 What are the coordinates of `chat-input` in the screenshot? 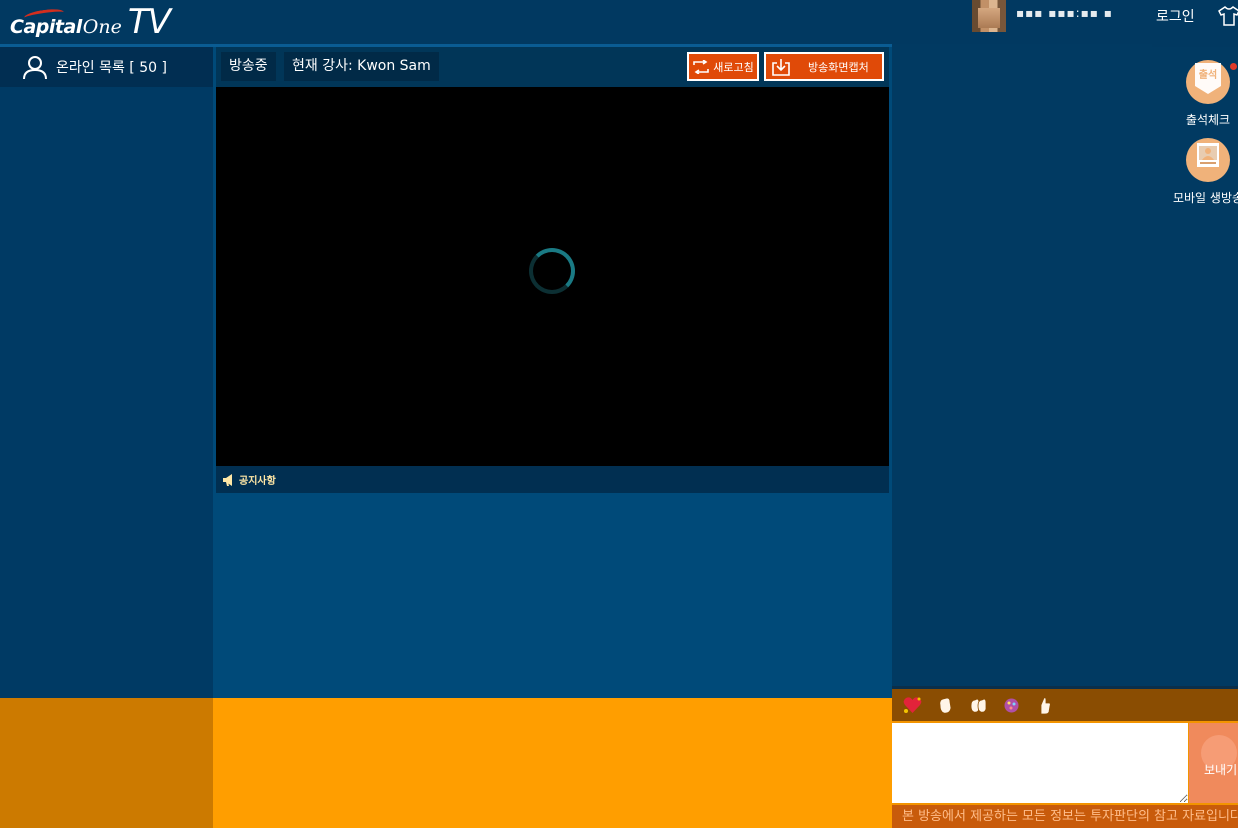 It's located at (1040, 763).